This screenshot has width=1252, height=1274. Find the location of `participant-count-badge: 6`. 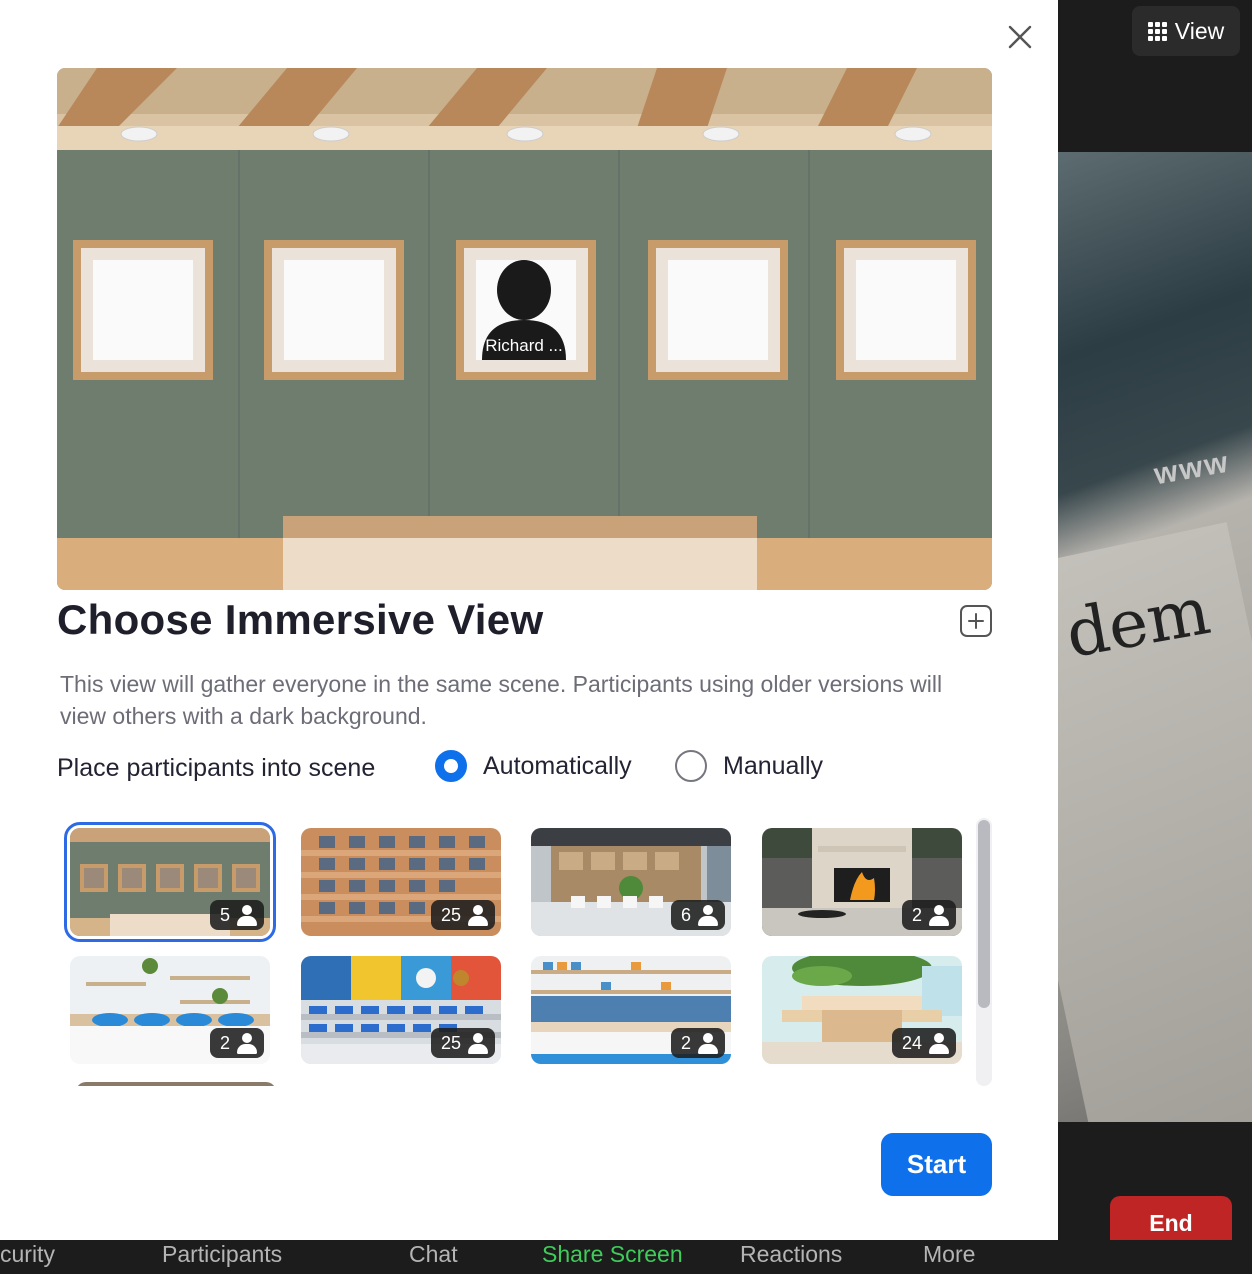

participant-count-badge: 6 is located at coordinates (697, 915).